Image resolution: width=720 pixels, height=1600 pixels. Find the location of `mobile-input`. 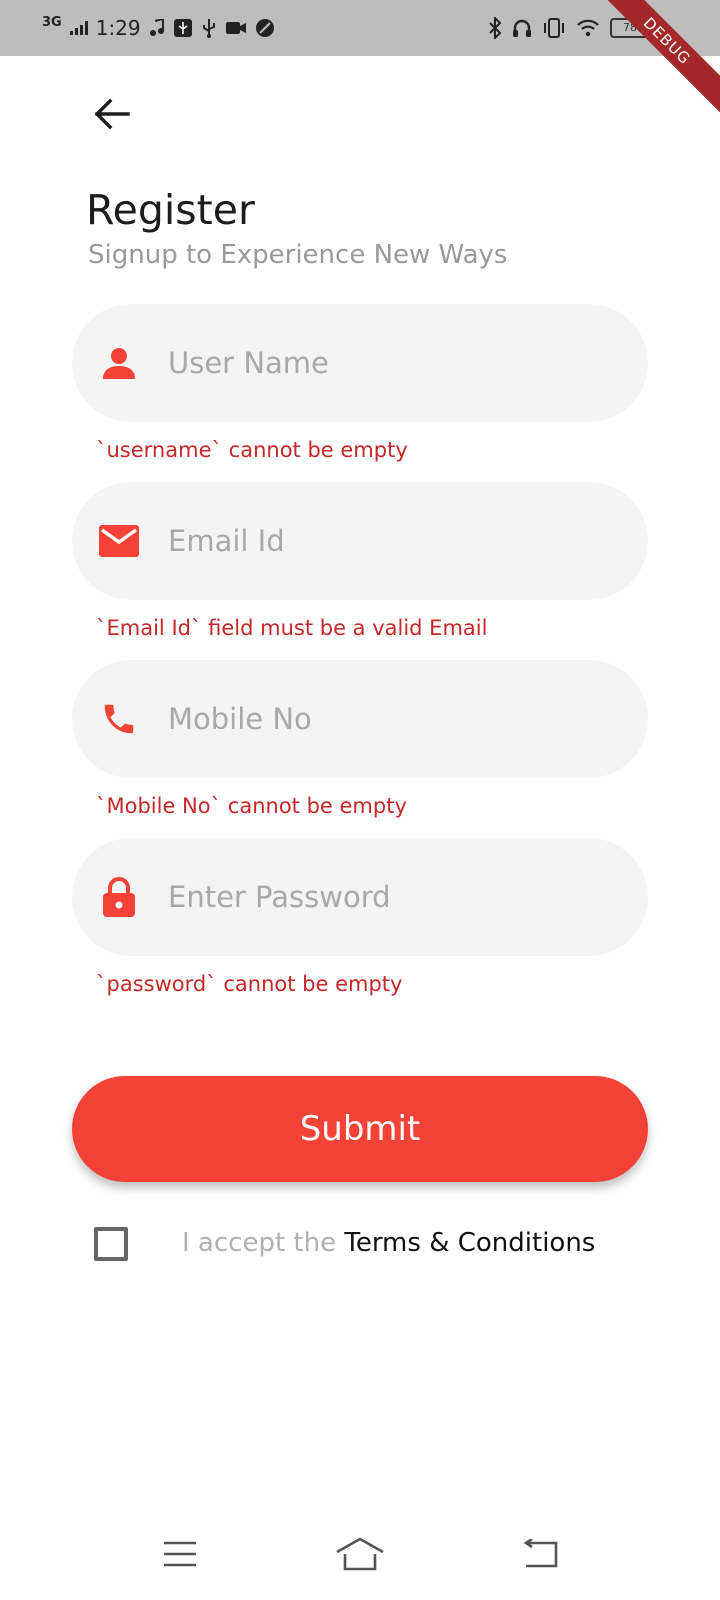

mobile-input is located at coordinates (388, 719).